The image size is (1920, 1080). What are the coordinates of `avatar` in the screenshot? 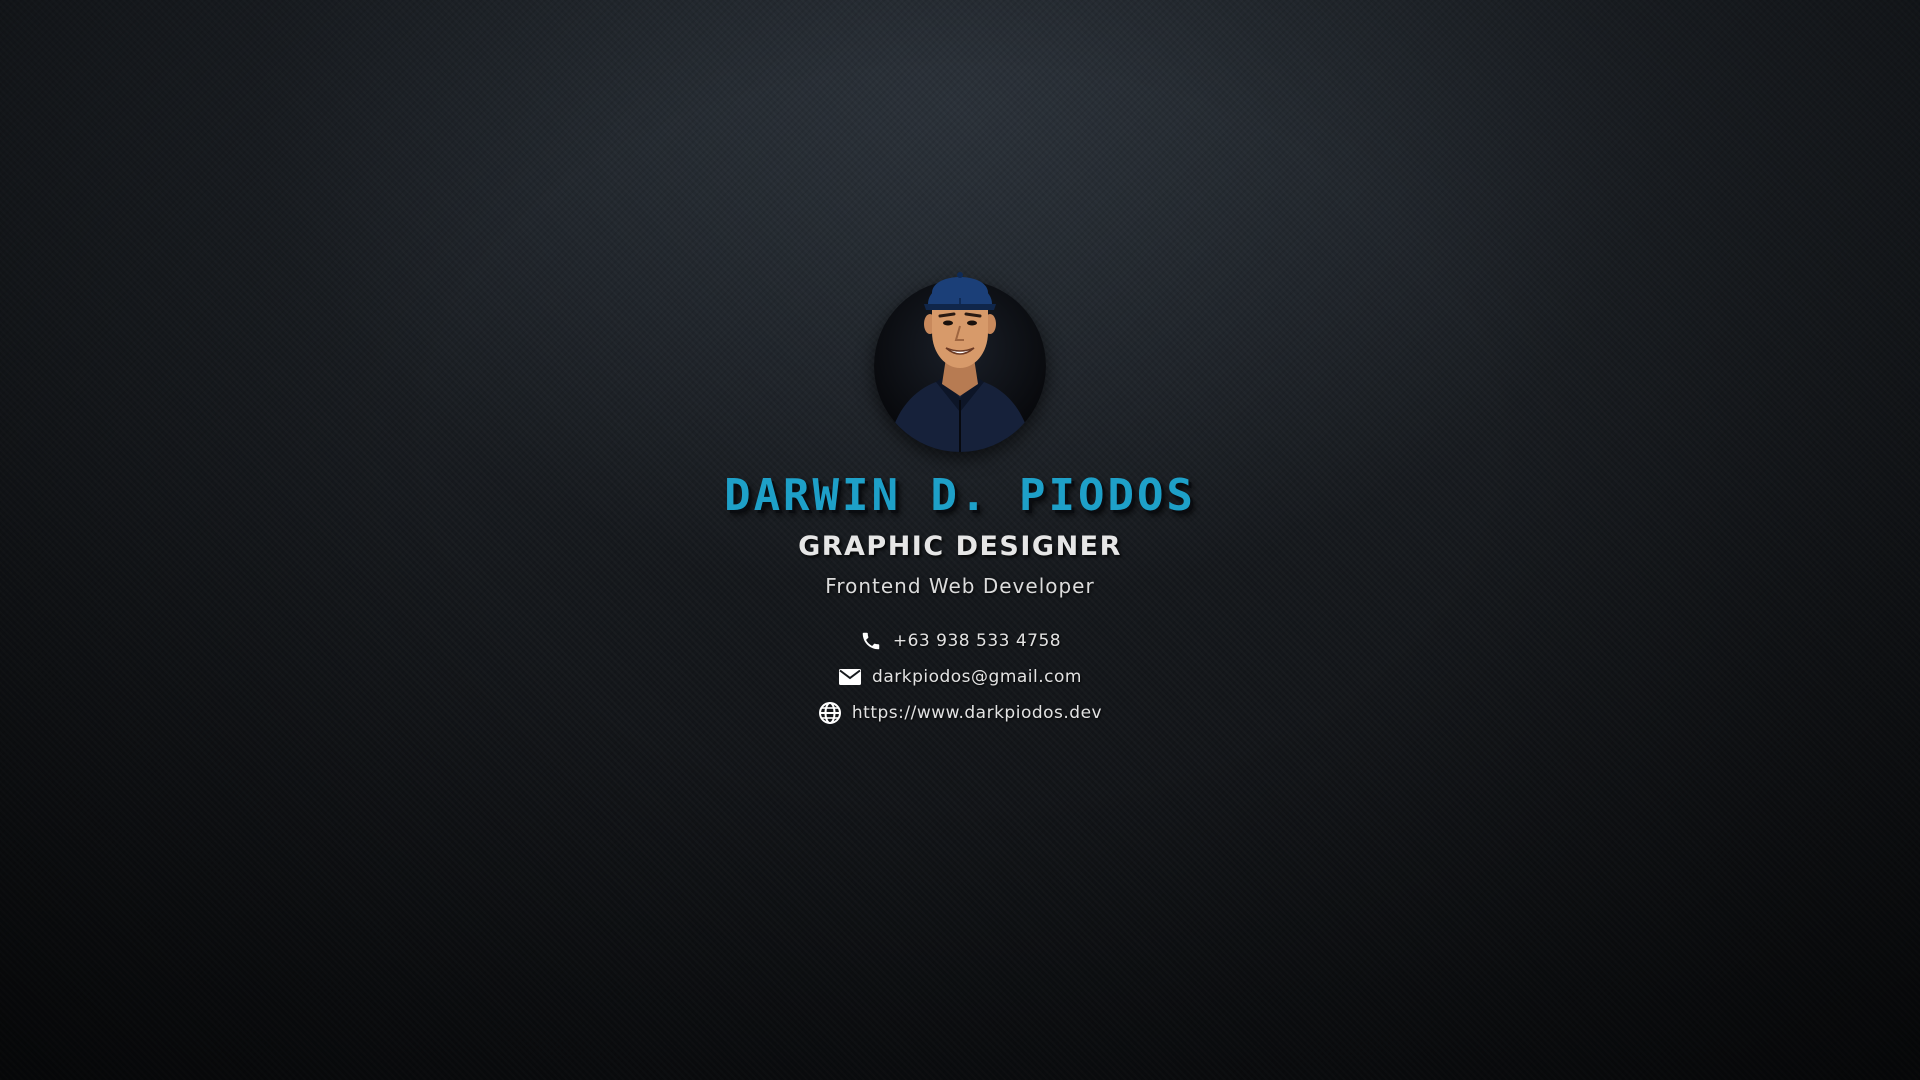 It's located at (960, 357).